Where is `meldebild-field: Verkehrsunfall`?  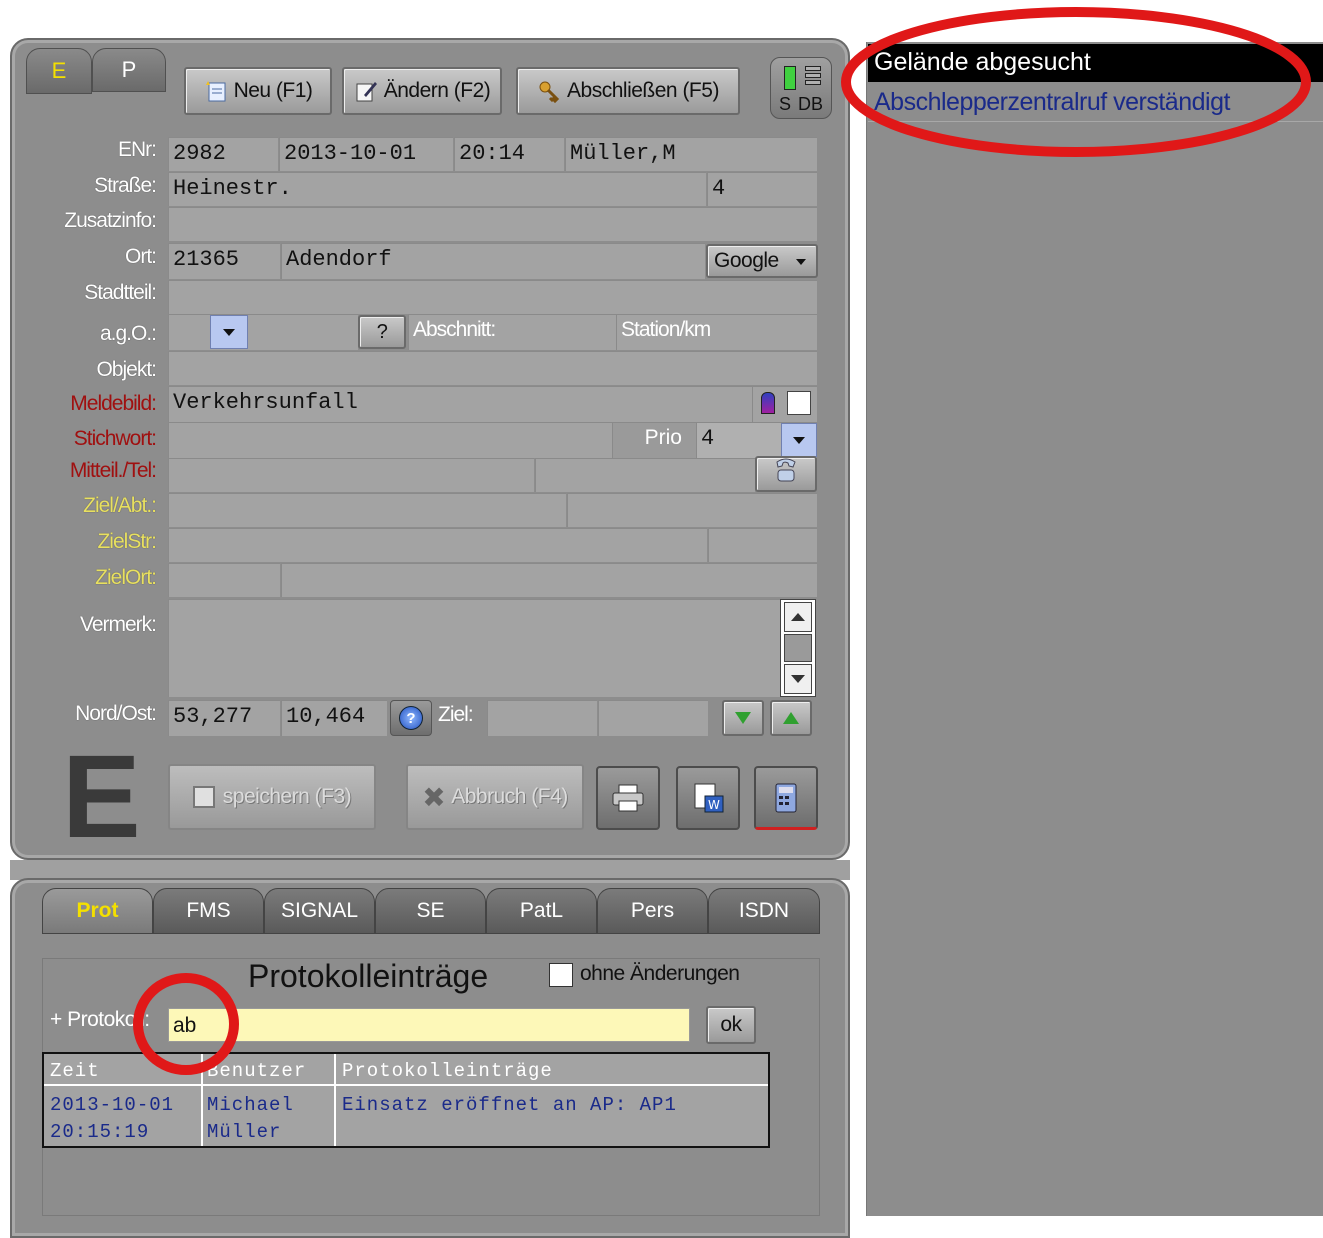
meldebild-field: Verkehrsunfall is located at coordinates (460, 404).